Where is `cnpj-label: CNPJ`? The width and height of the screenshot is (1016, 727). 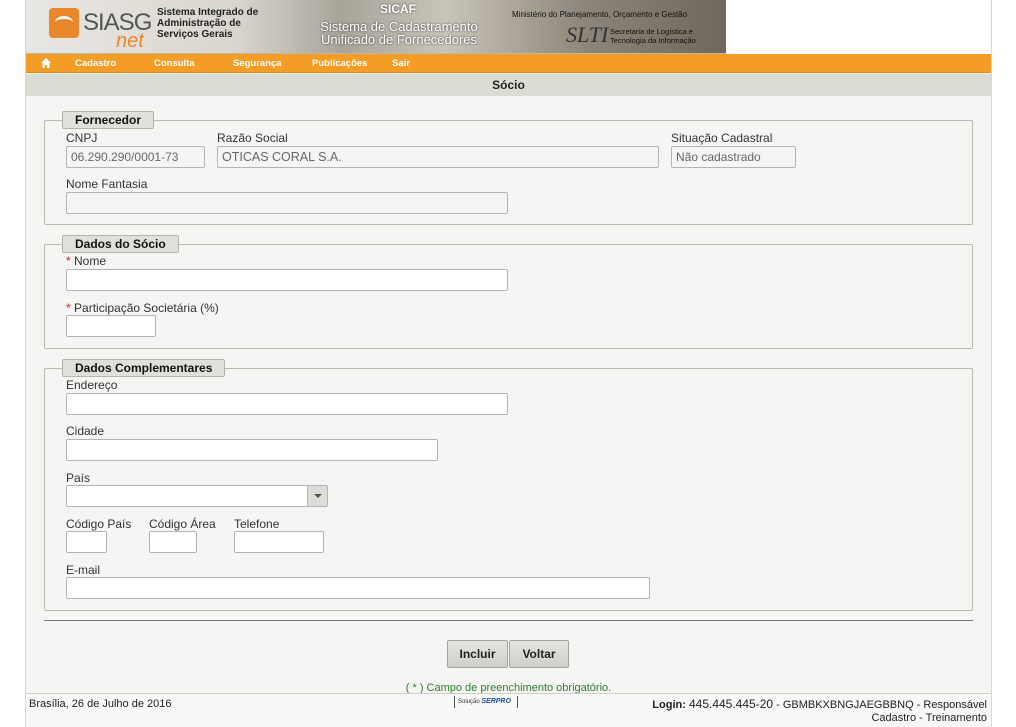
cnpj-label: CNPJ is located at coordinates (82, 138).